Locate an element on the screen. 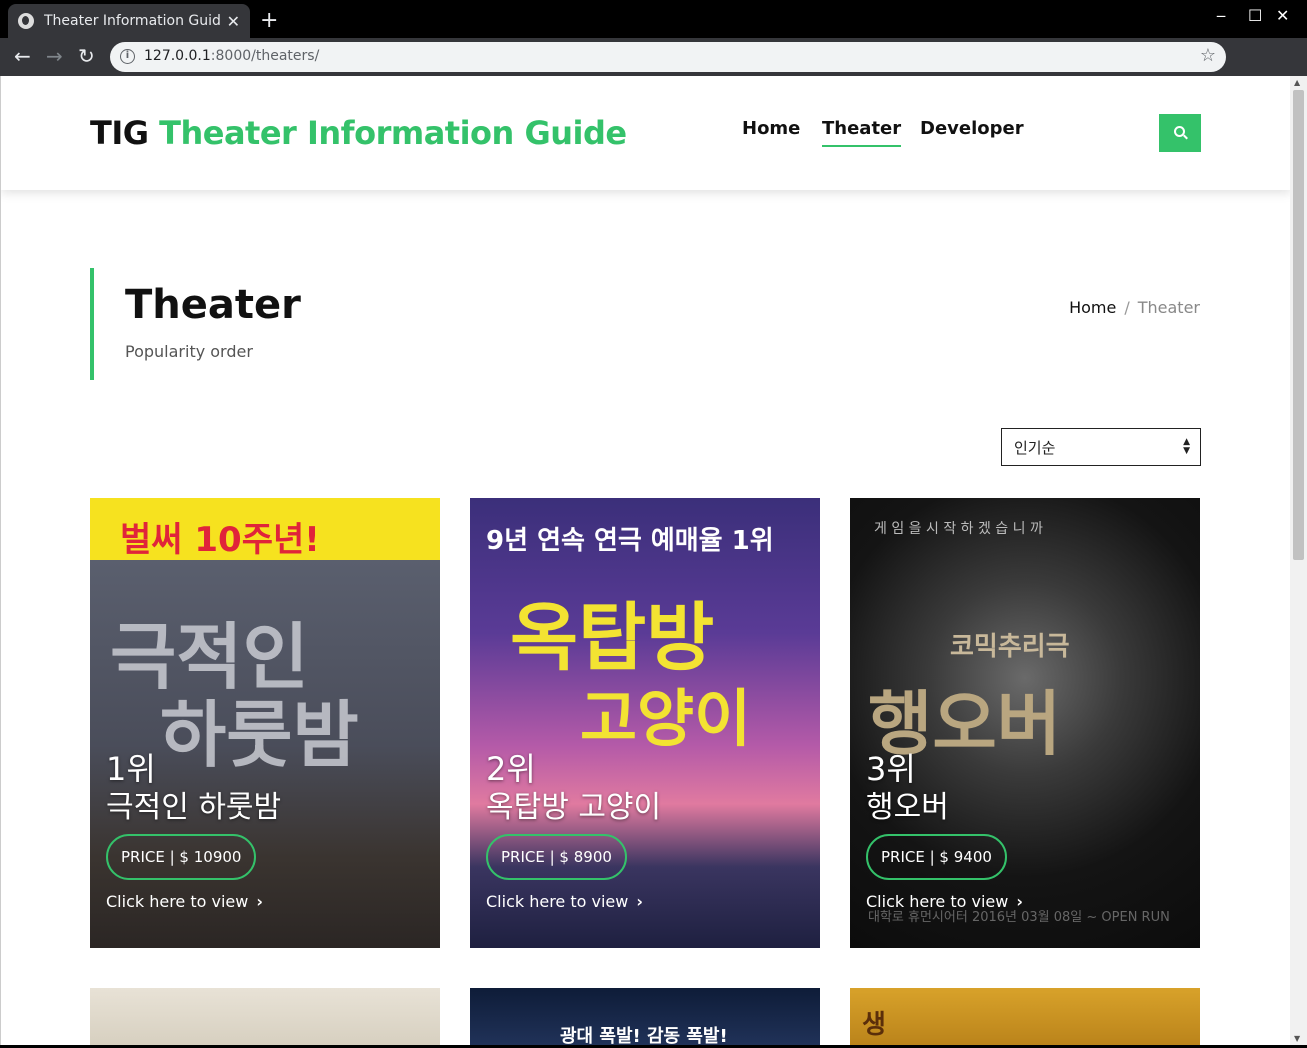  poster-caption: 생 is located at coordinates (874, 1025).